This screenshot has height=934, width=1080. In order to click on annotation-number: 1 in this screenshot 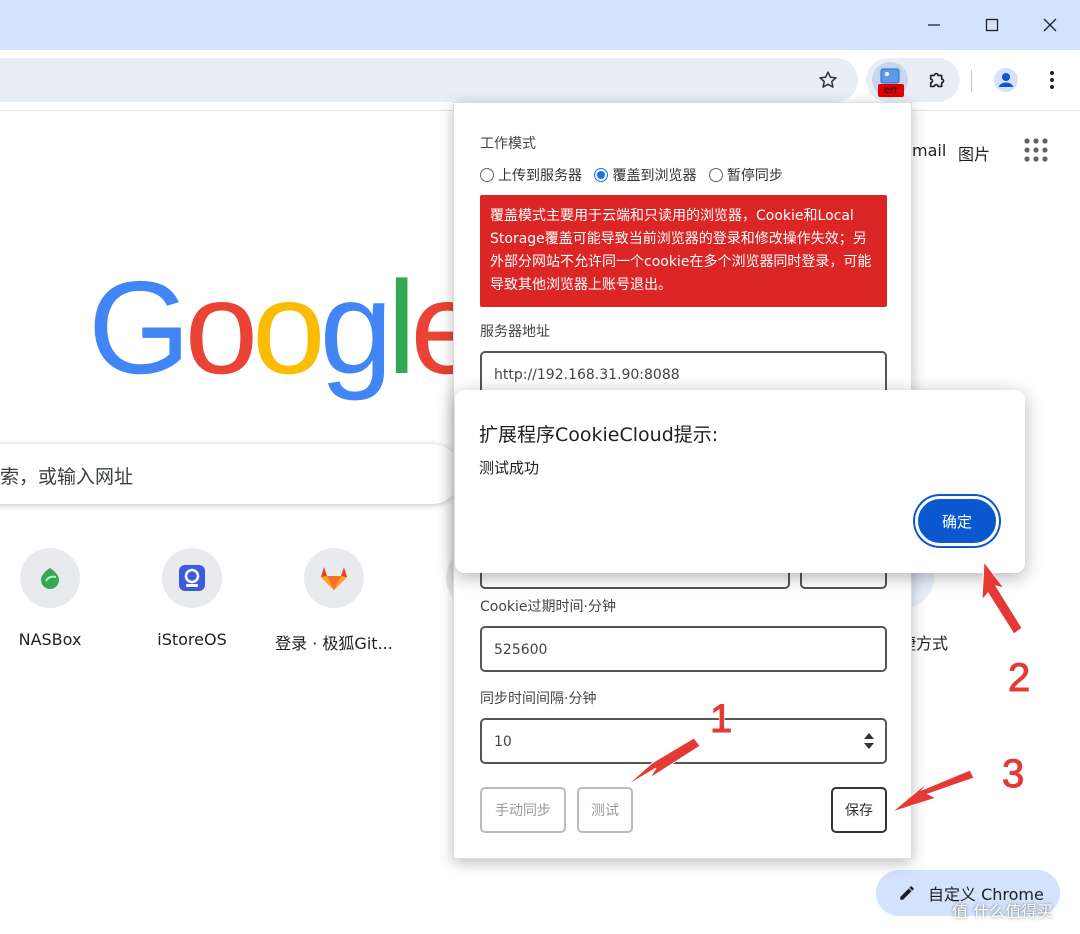, I will do `click(721, 719)`.